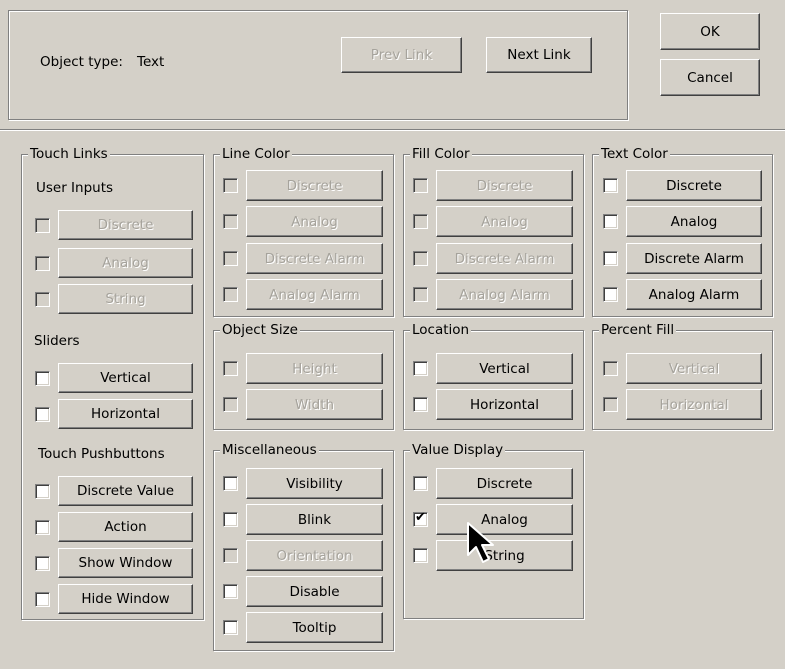 The image size is (785, 669). I want to click on fill-color-discrete-alarm-button: Discrete Alarm, so click(504, 258).